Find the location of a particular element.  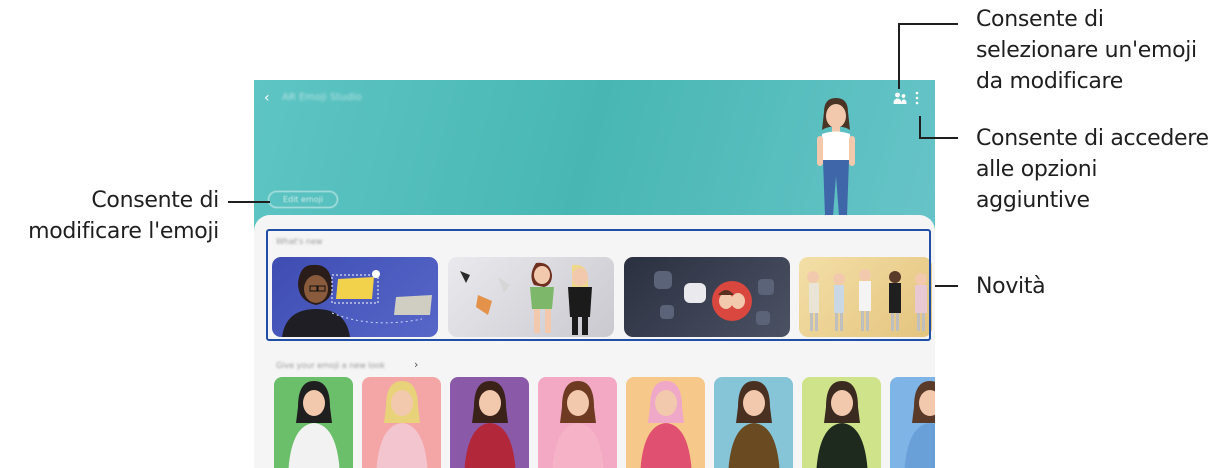

callout-edit-emoji: Consente di modificare l'emoji is located at coordinates (109, 216).